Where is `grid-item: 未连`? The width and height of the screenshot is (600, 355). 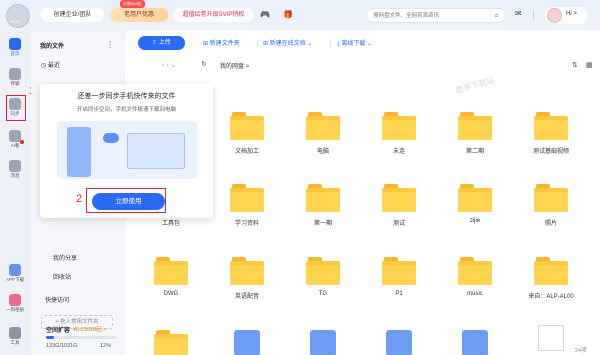
grid-item: 未连 is located at coordinates (399, 133).